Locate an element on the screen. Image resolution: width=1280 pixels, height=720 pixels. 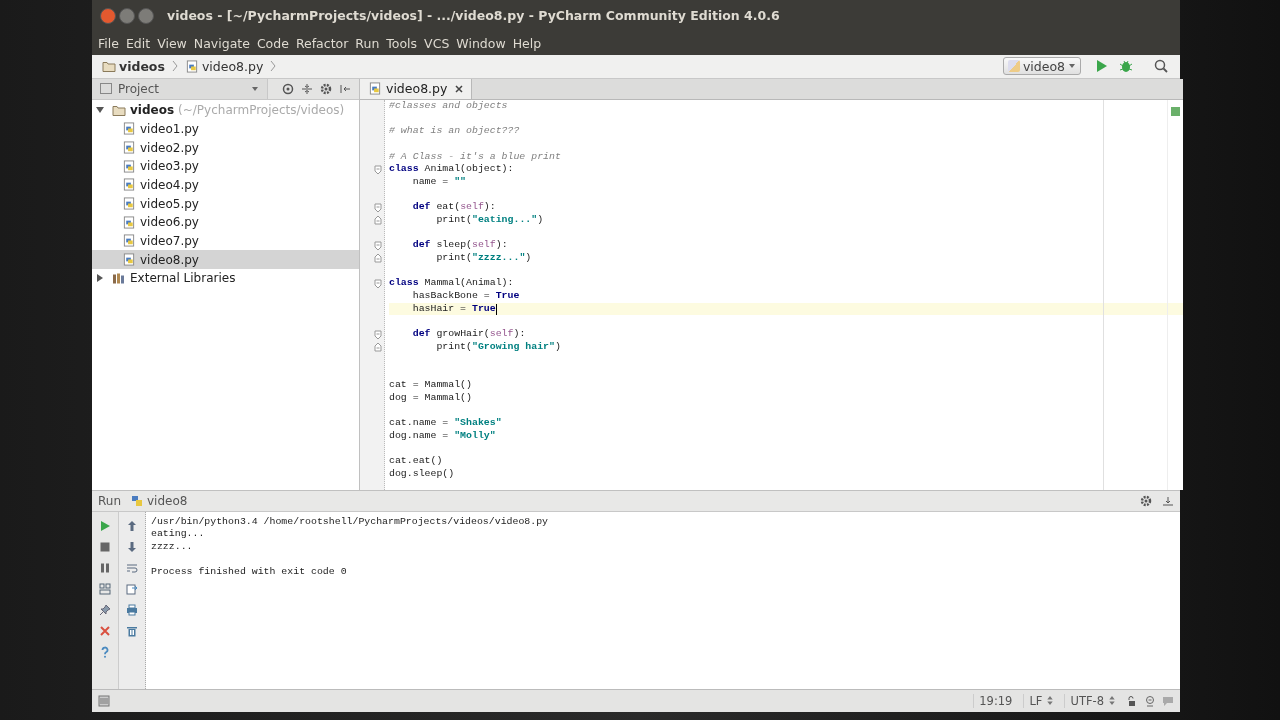
inspector-icon is located at coordinates (1150, 701).